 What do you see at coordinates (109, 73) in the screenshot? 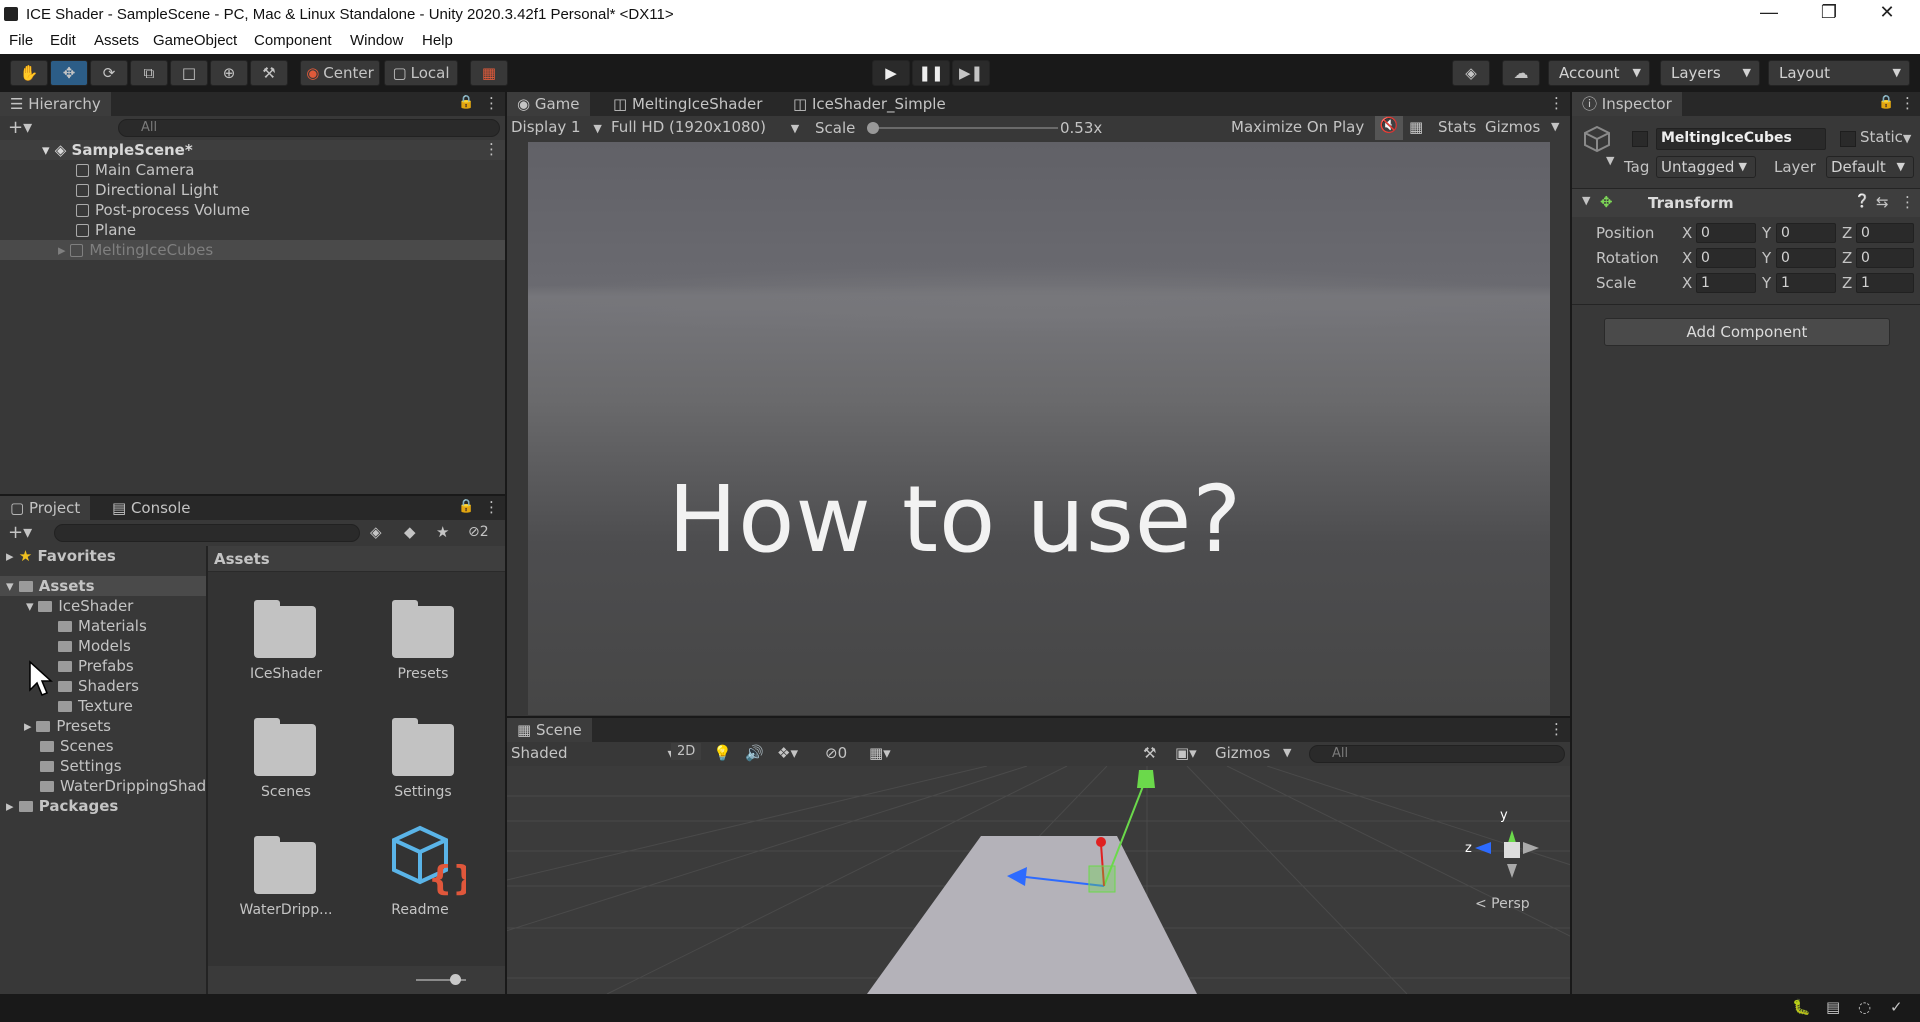
I see `rotate-tool-icon: ⟳` at bounding box center [109, 73].